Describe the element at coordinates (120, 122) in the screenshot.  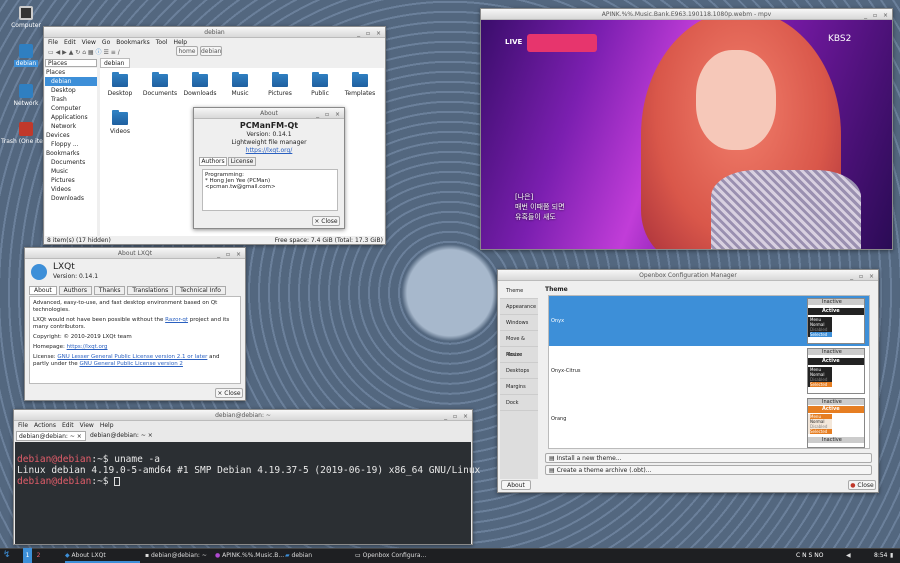
I see `file-item: Videos` at that location.